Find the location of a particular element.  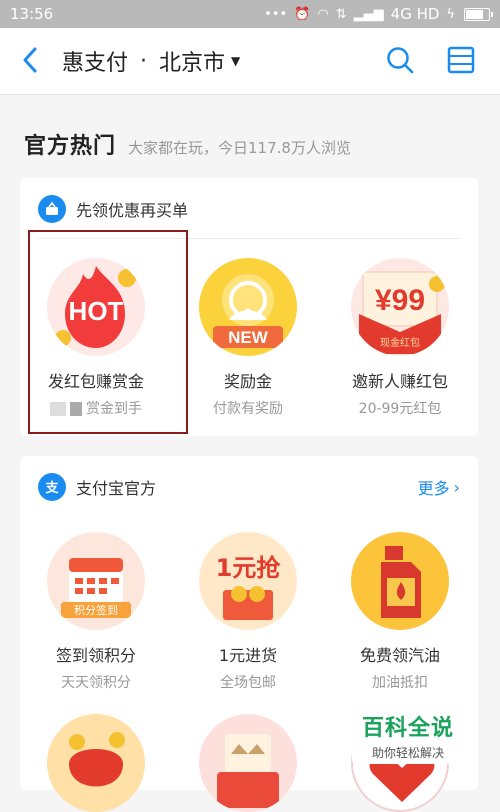

tile-subtitle: 全场包邮 is located at coordinates (248, 683).